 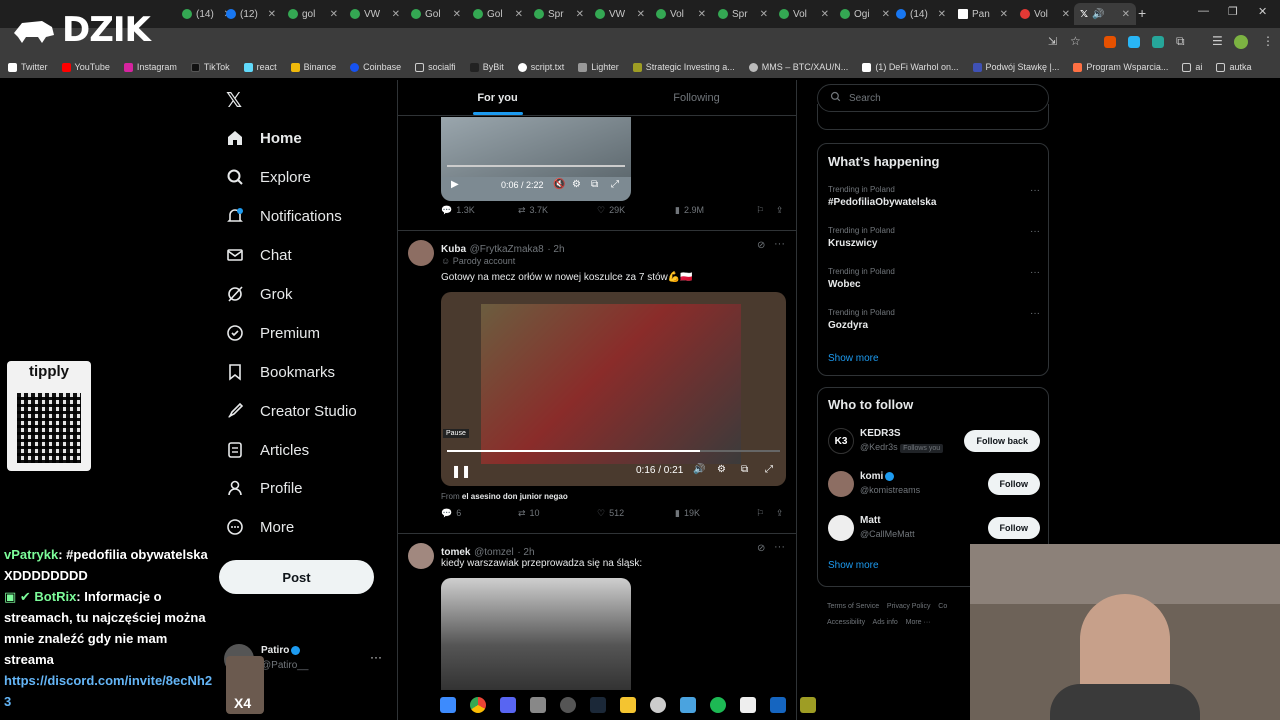 What do you see at coordinates (1241, 42) in the screenshot?
I see `profile-avatar-icon` at bounding box center [1241, 42].